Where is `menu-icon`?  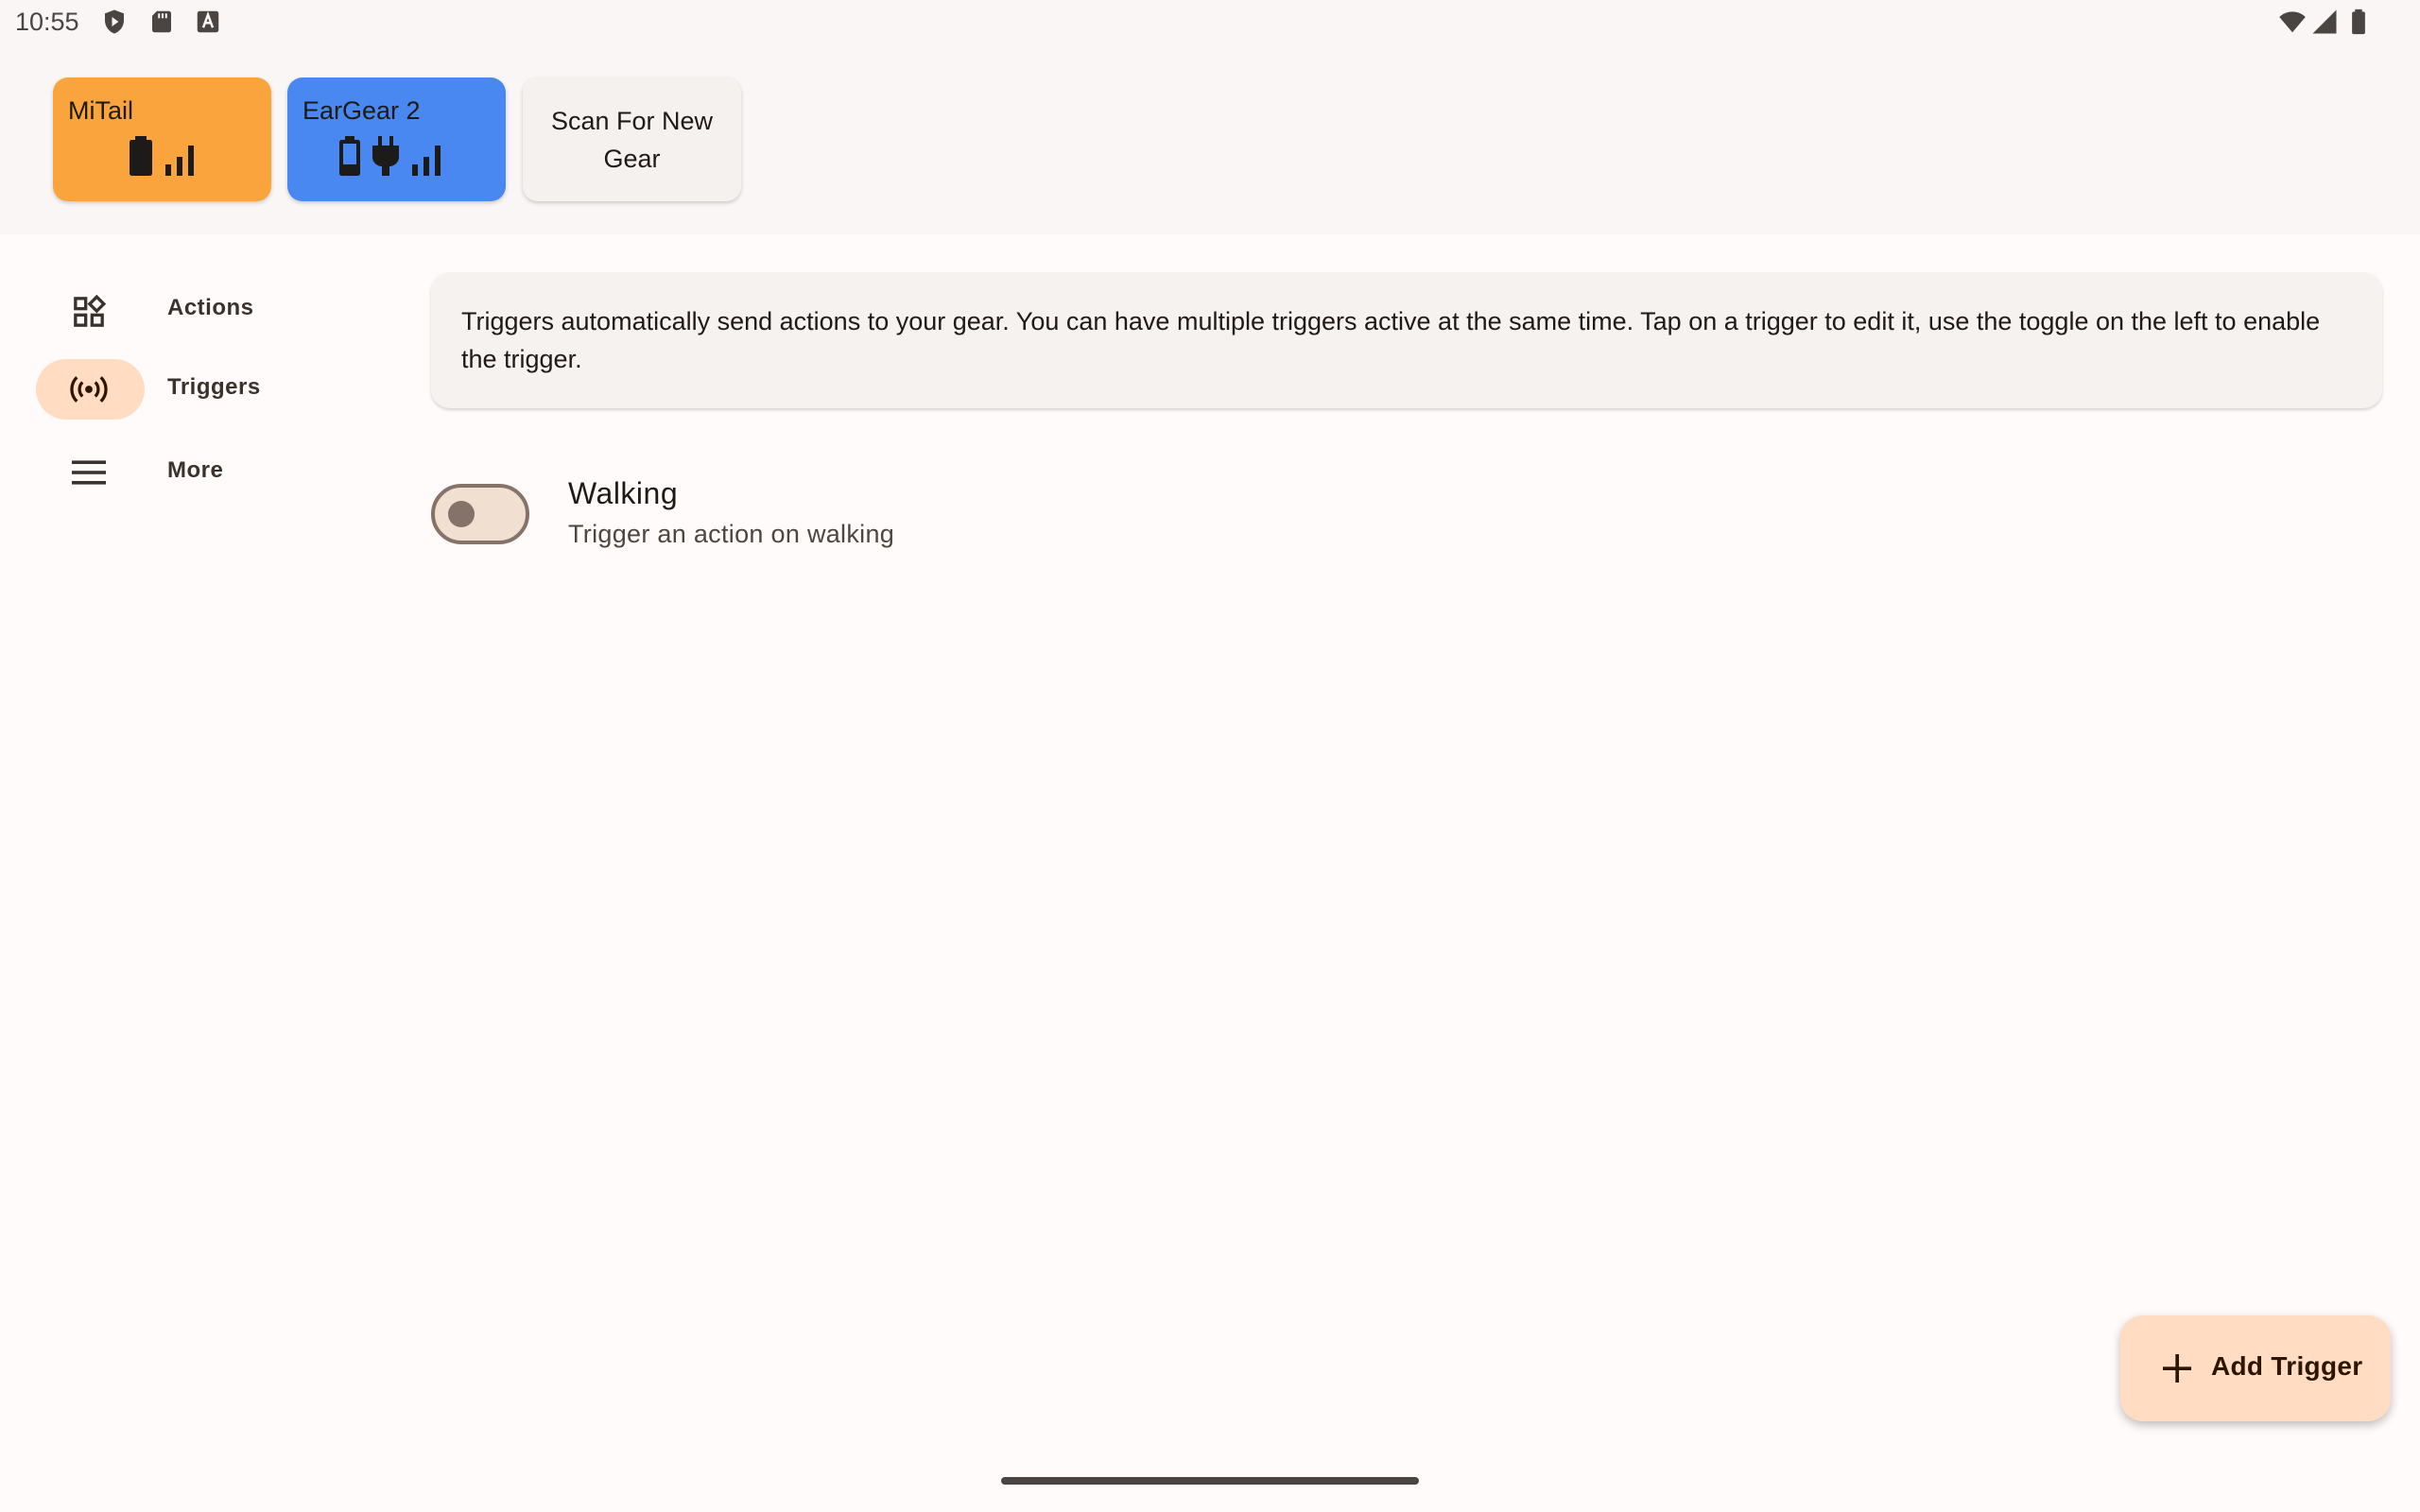 menu-icon is located at coordinates (89, 472).